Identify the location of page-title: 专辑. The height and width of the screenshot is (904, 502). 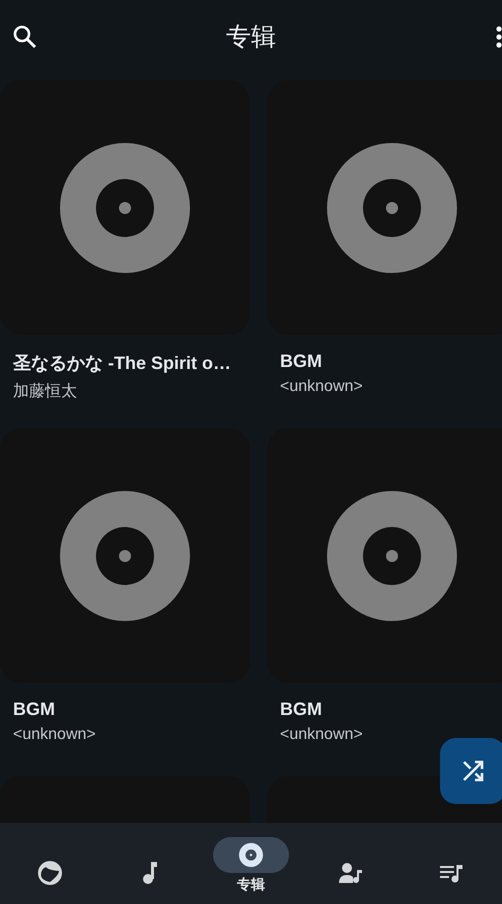
(251, 36).